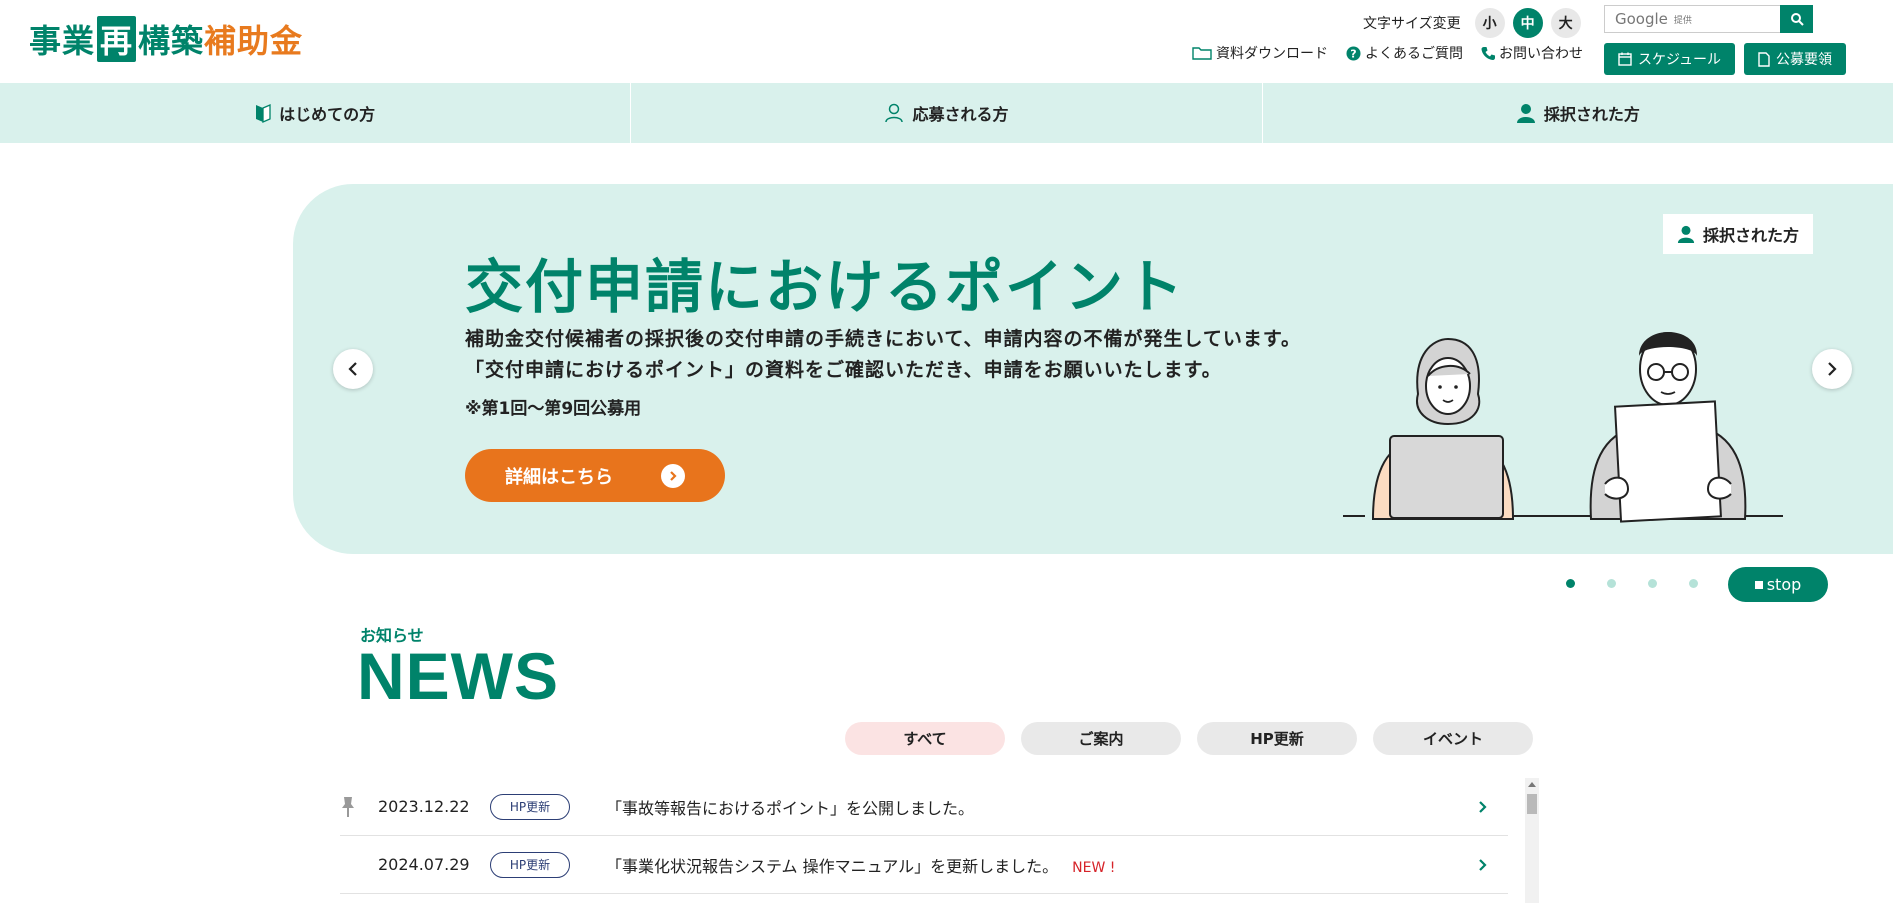 Image resolution: width=1893 pixels, height=903 pixels. I want to click on logo-text-3: 構築, so click(171, 41).